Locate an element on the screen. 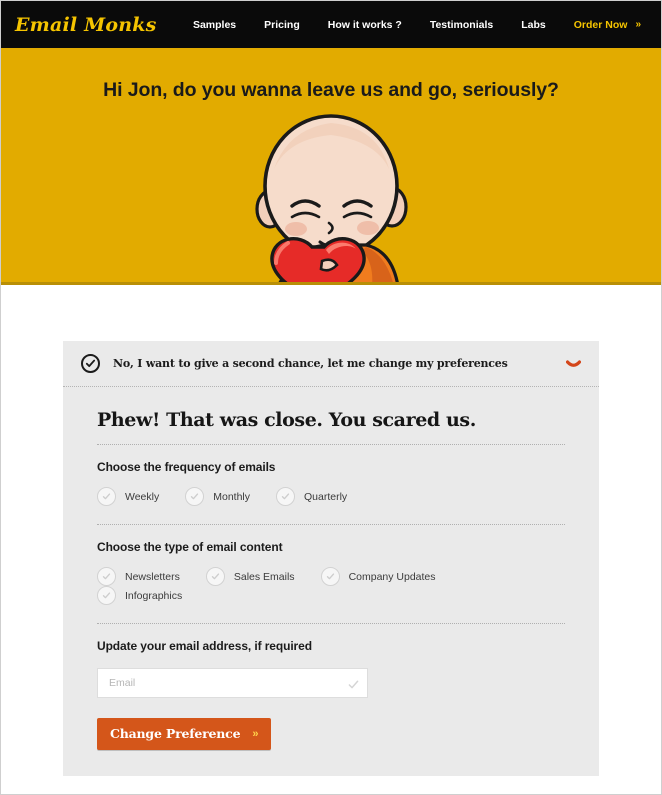  nav-link-pricing: Pricing is located at coordinates (282, 25).